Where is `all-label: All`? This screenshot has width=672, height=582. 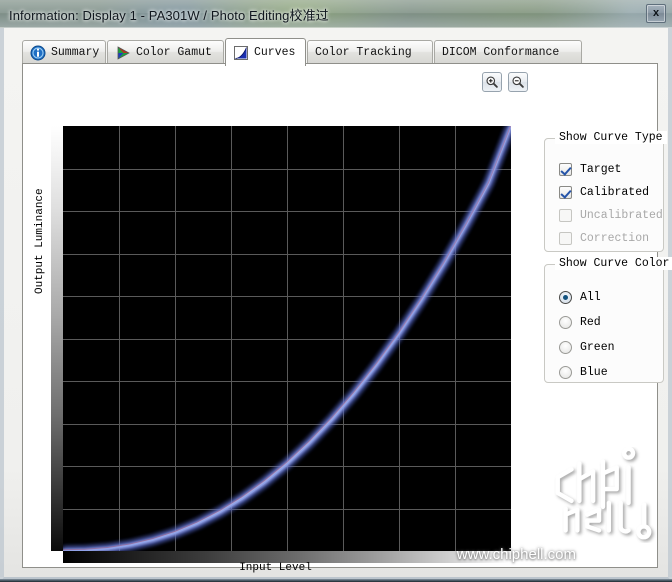 all-label: All is located at coordinates (590, 297).